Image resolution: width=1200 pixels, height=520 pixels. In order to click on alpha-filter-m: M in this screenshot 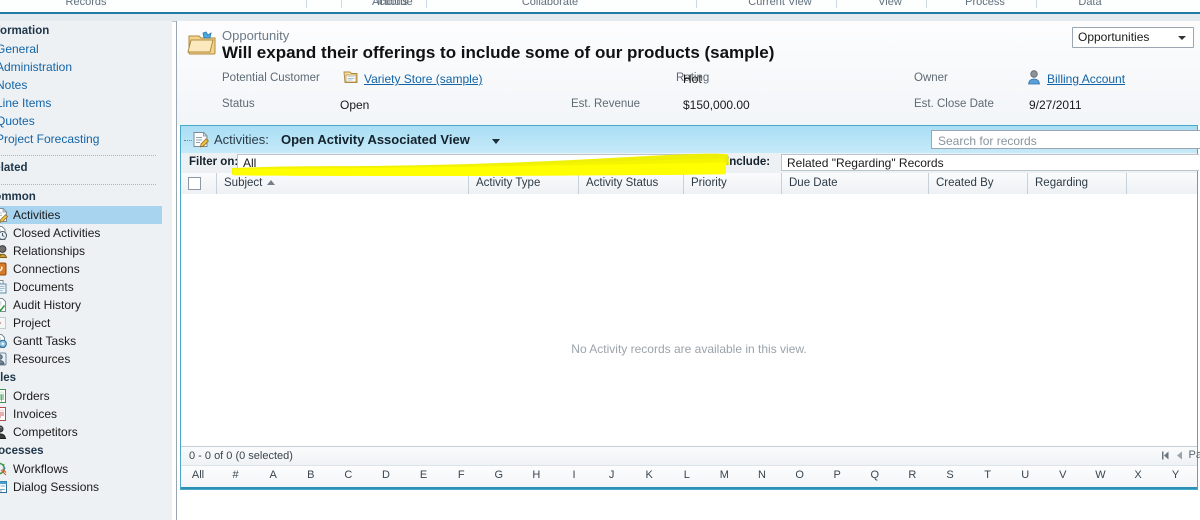, I will do `click(724, 475)`.